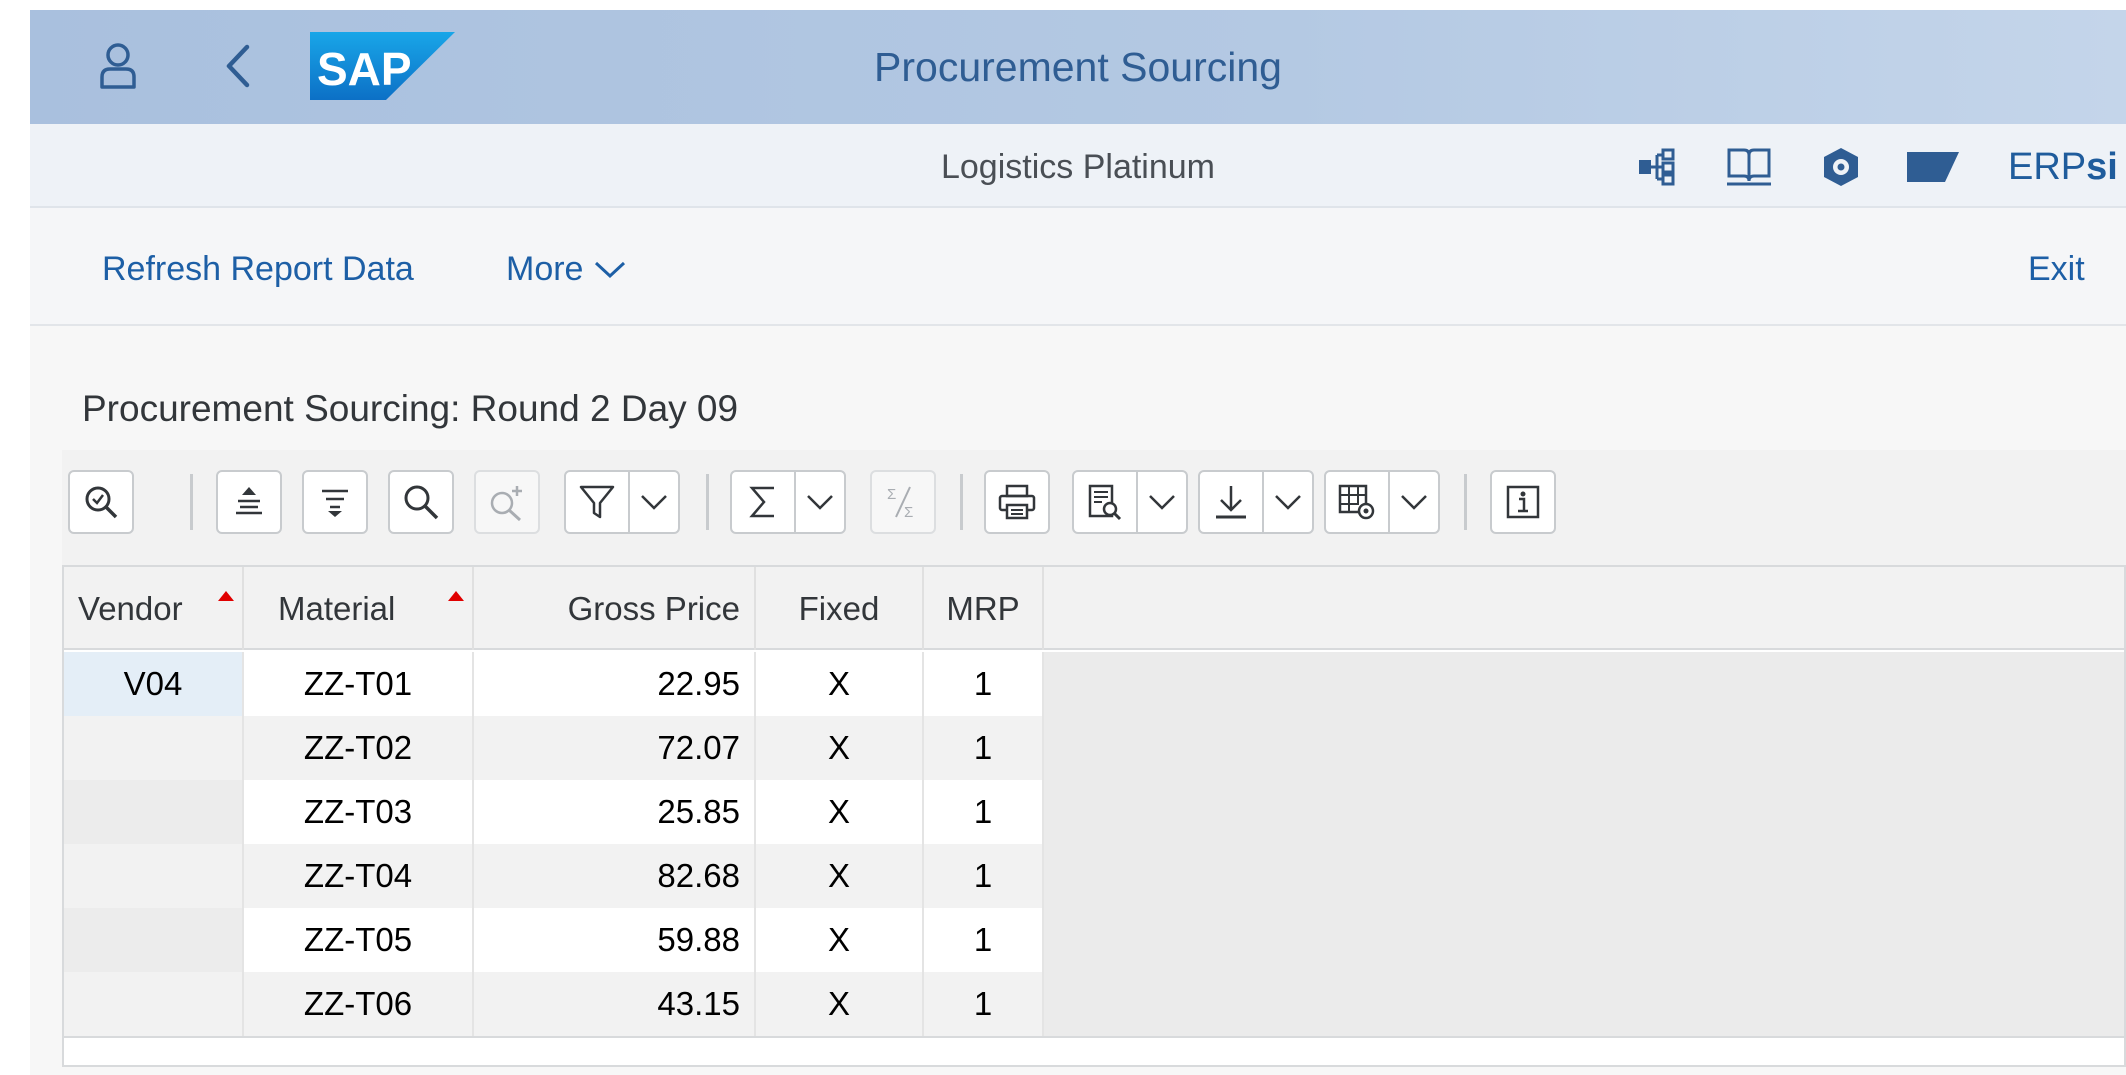 The height and width of the screenshot is (1075, 2126). I want to click on sort-ascending-button, so click(249, 502).